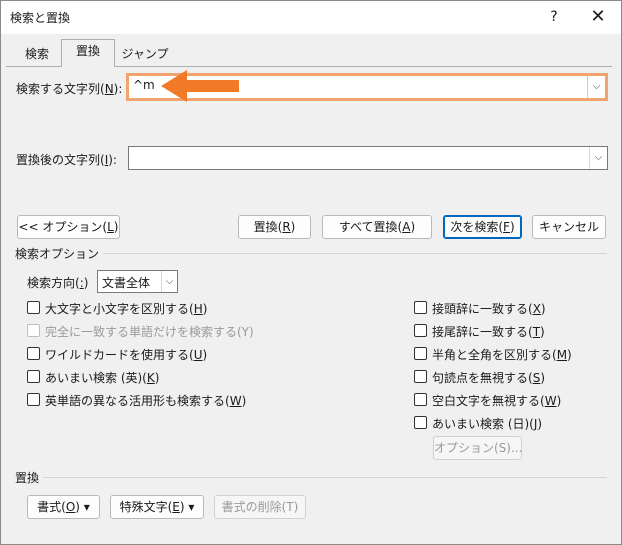  I want to click on format-button: 書式(O) ▾, so click(63, 507).